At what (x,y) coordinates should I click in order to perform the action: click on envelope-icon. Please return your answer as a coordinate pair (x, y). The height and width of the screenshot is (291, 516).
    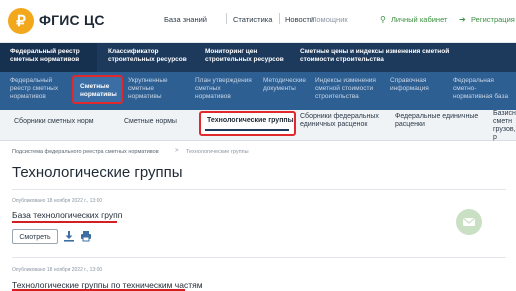
    Looking at the image, I should click on (469, 221).